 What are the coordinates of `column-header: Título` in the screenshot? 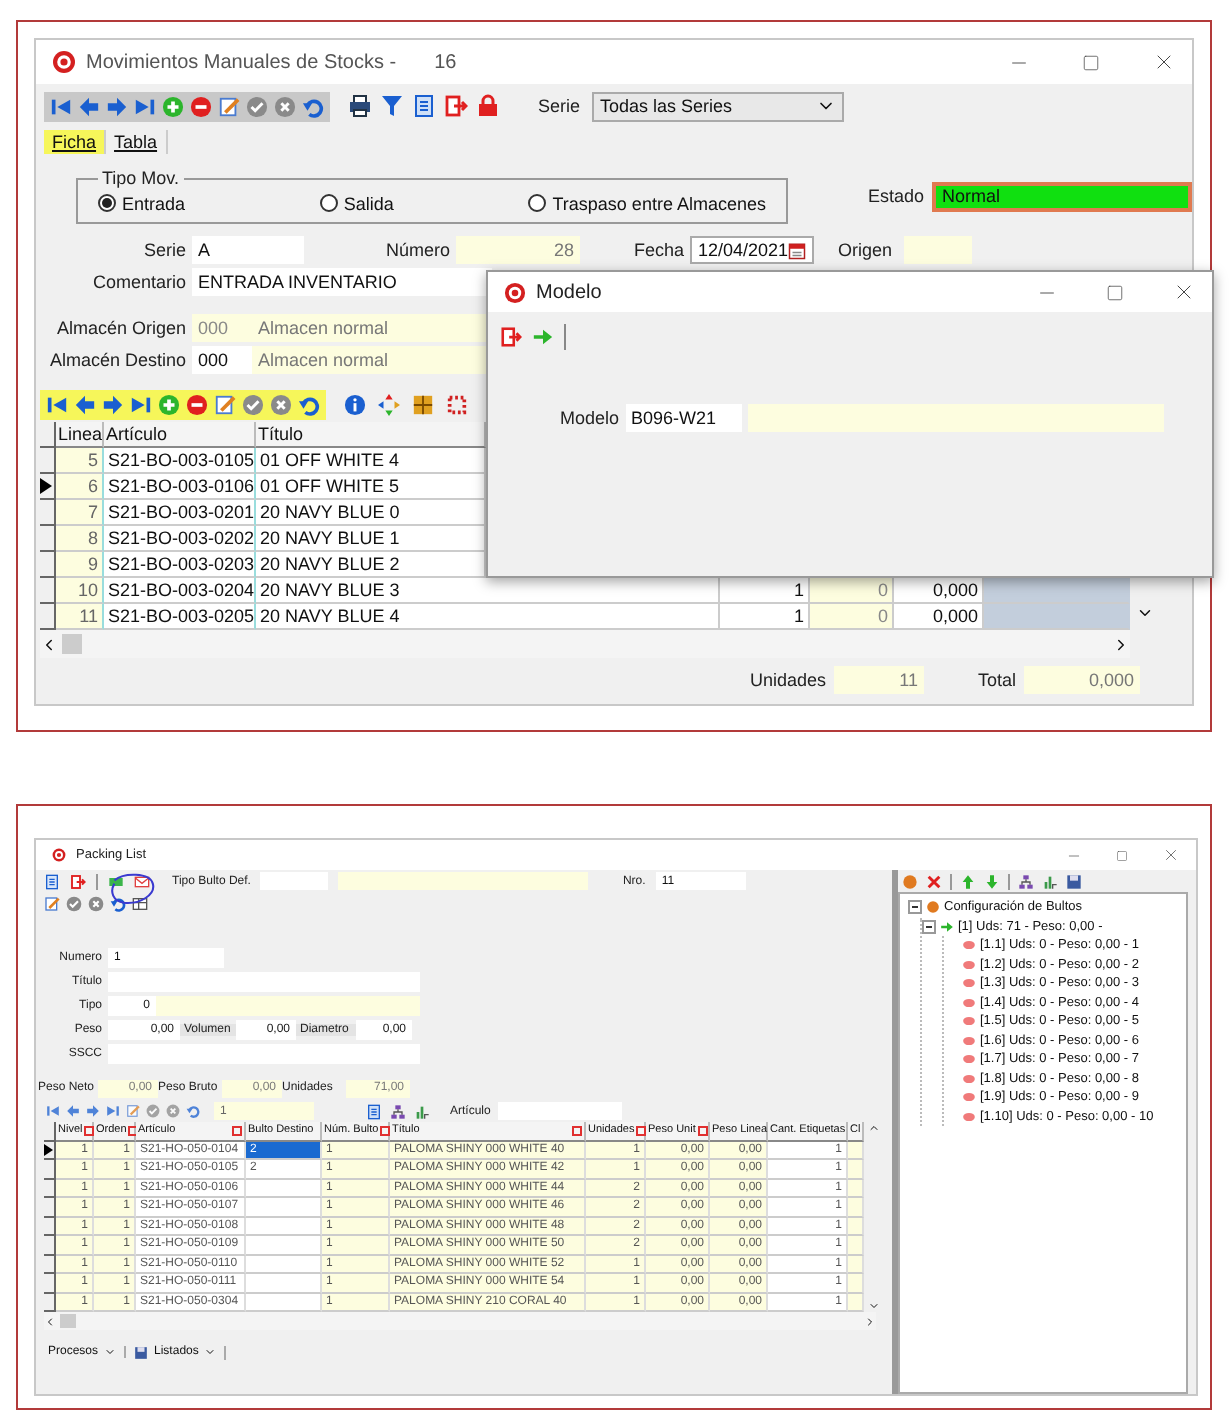 It's located at (371, 435).